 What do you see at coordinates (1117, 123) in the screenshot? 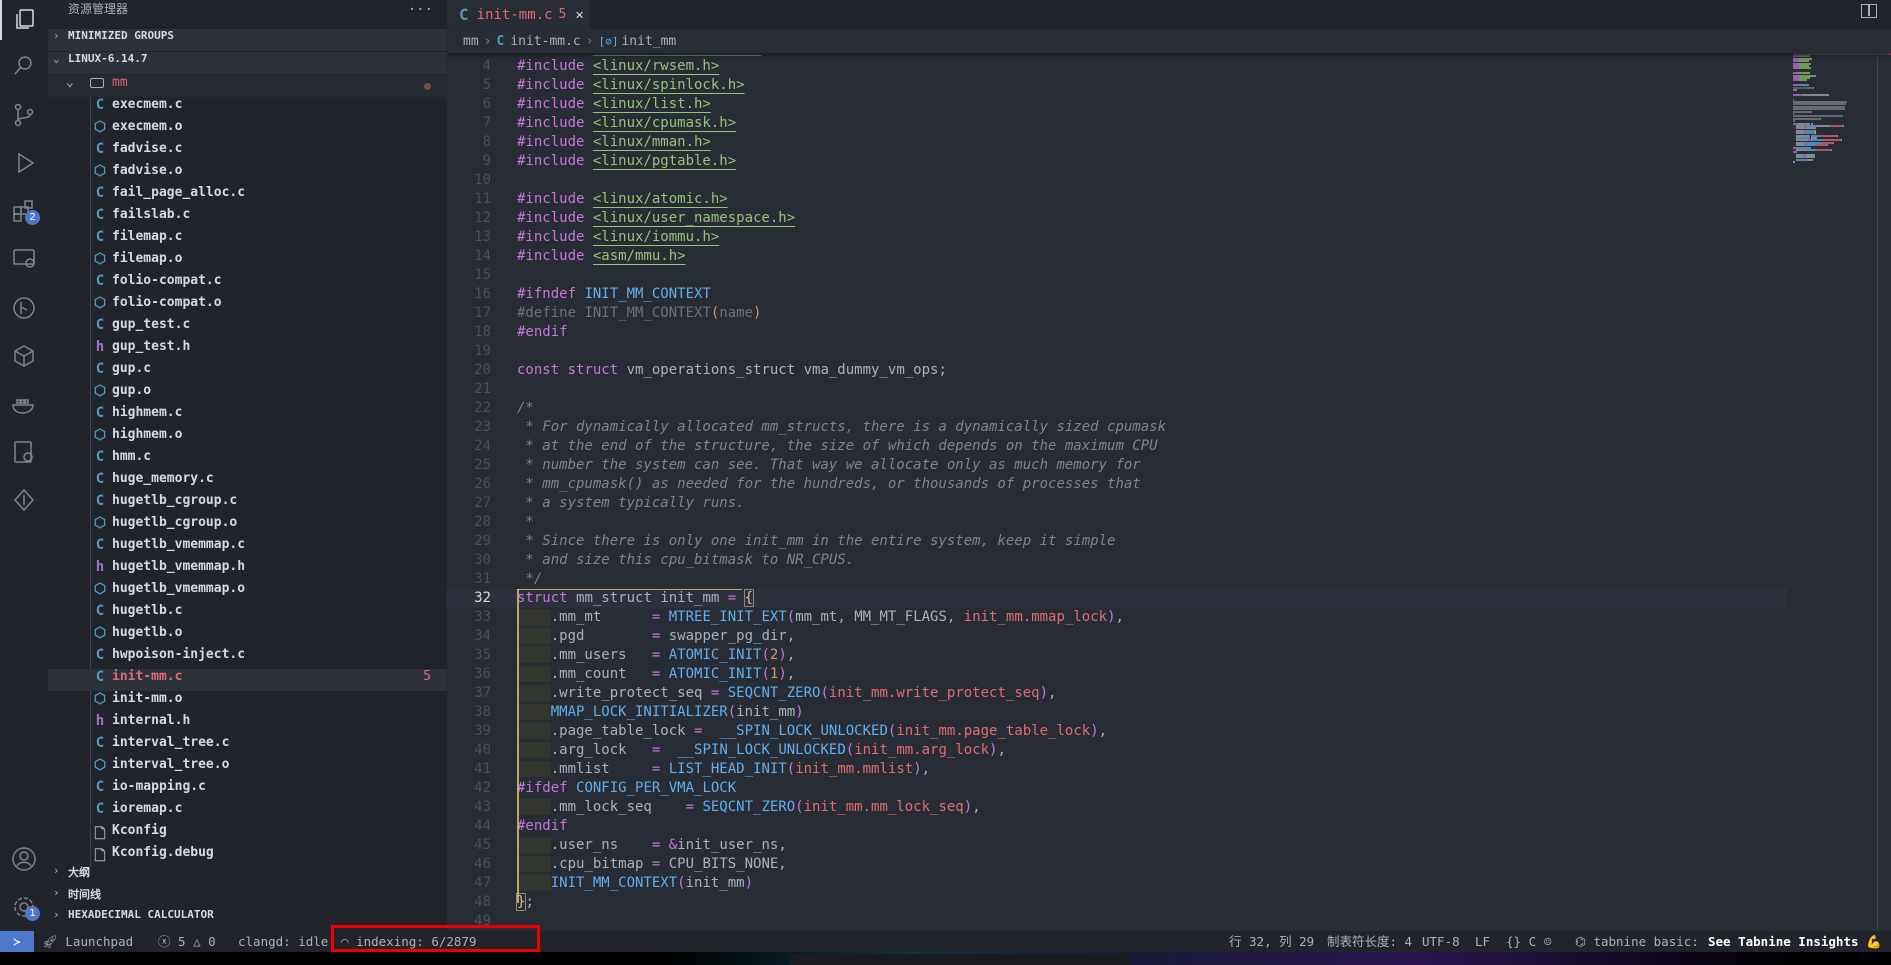
I see `code-line: 7 #include <linux/cpumask.h>` at bounding box center [1117, 123].